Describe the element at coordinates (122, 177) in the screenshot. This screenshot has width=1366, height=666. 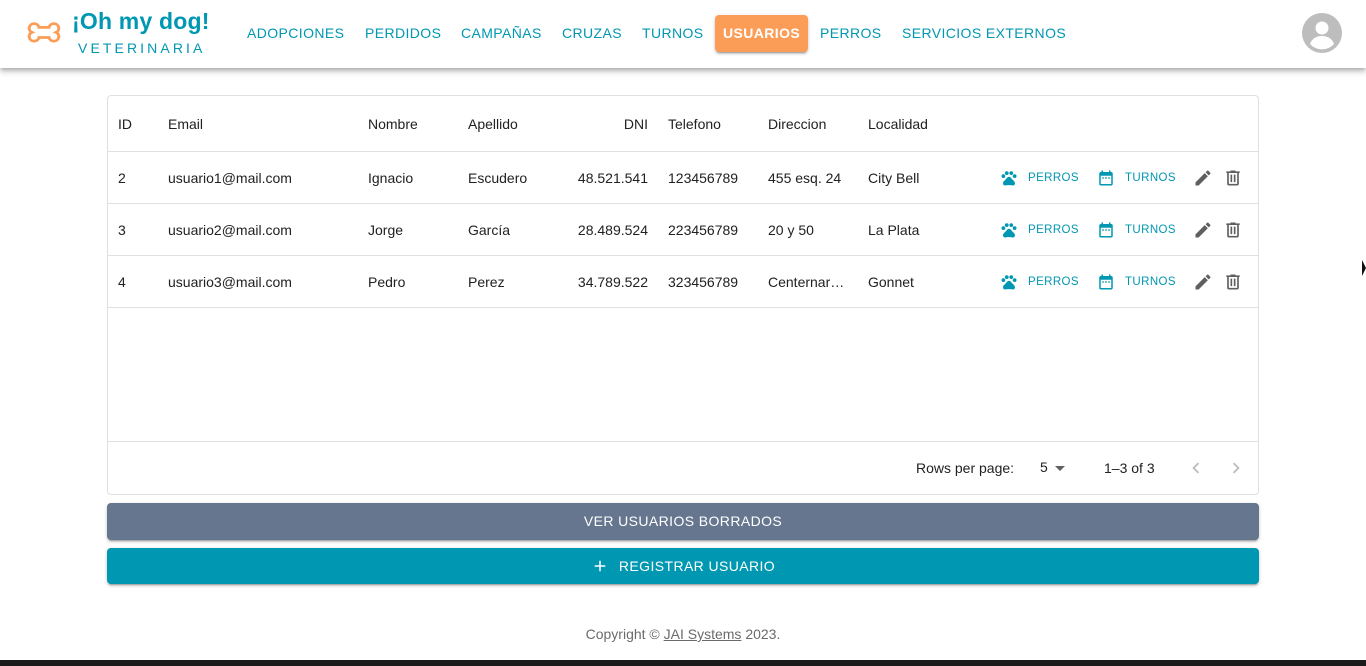
I see `cell-id: 2` at that location.